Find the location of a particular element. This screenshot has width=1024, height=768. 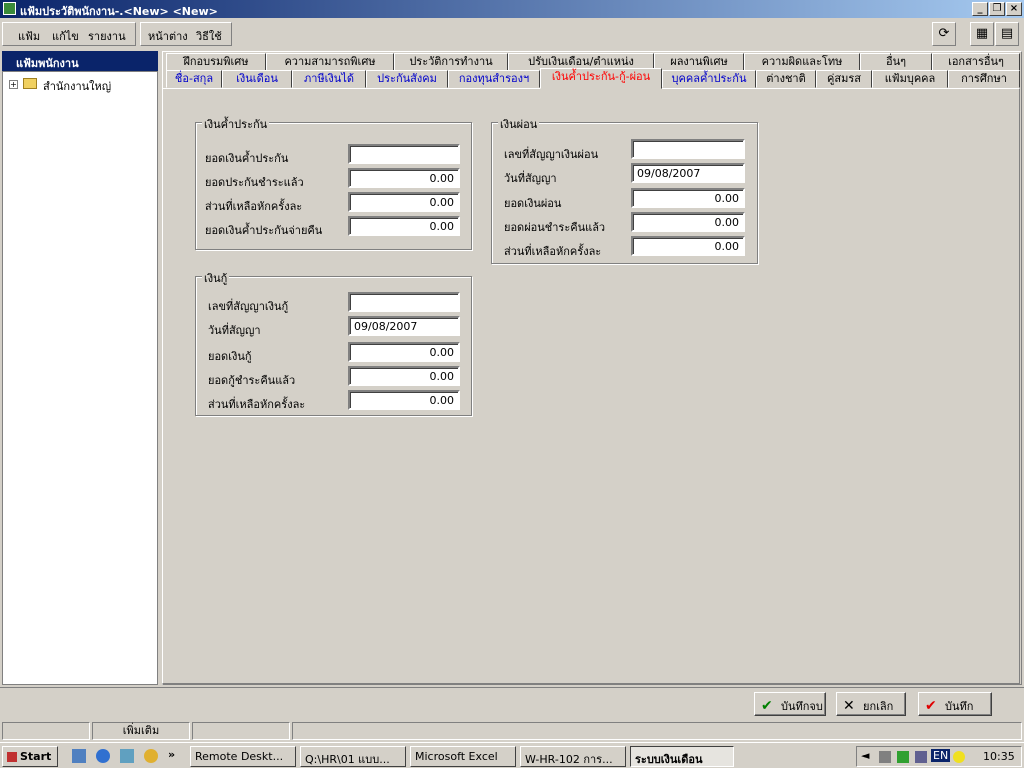

media-icon is located at coordinates (151, 756).